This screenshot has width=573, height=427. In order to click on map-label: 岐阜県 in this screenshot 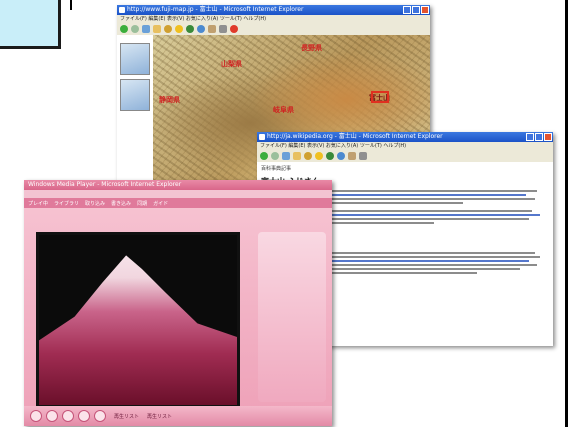, I will do `click(283, 110)`.